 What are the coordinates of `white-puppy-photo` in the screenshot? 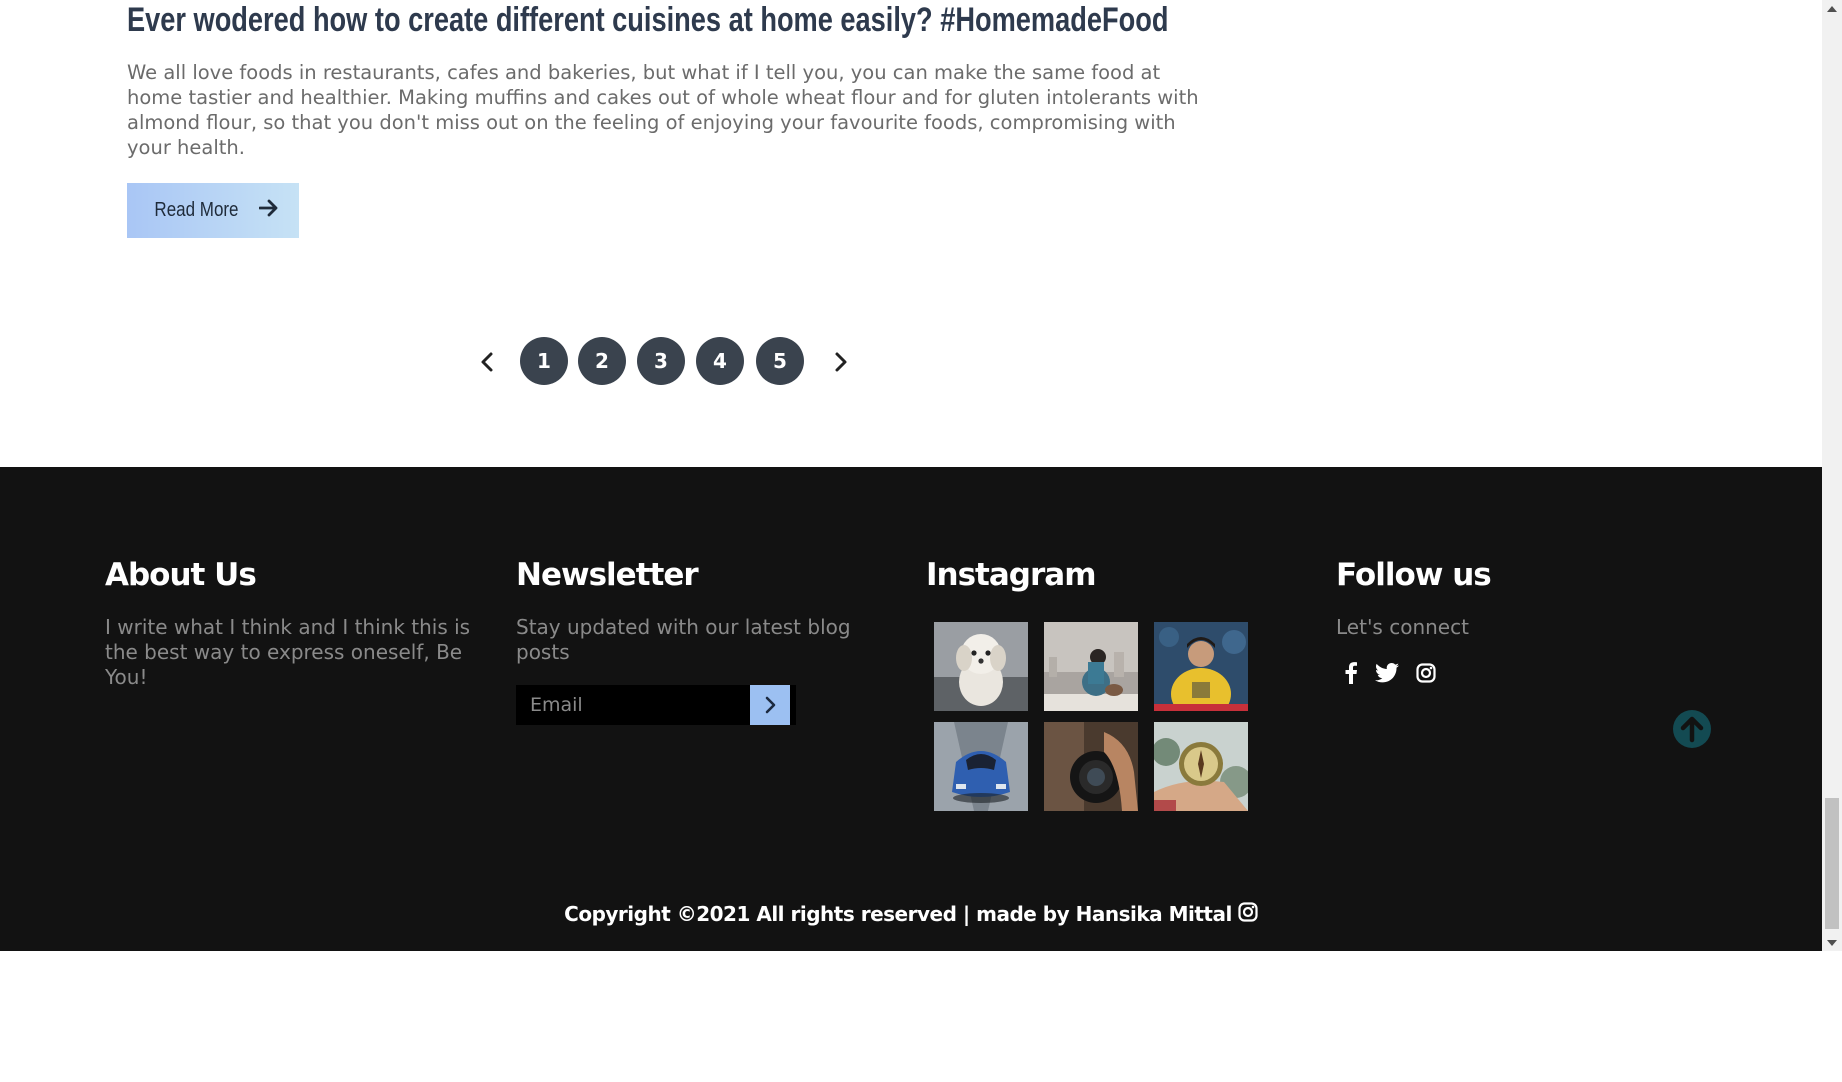 It's located at (981, 666).